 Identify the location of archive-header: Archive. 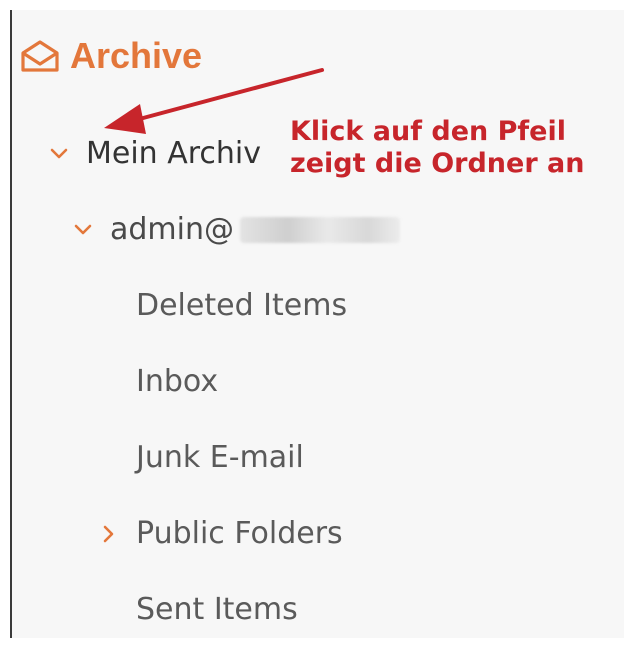
(111, 56).